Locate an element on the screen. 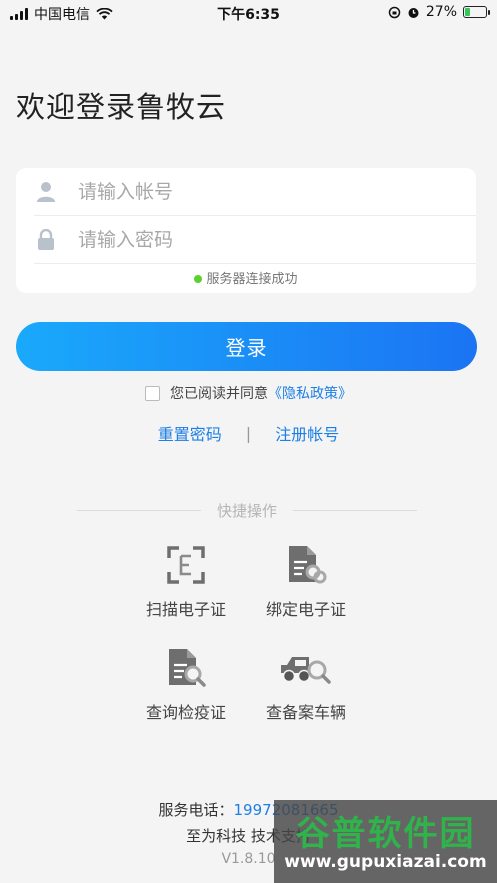 The height and width of the screenshot is (883, 497). vehicle-search-tile: 查备案车辆 is located at coordinates (306, 684).